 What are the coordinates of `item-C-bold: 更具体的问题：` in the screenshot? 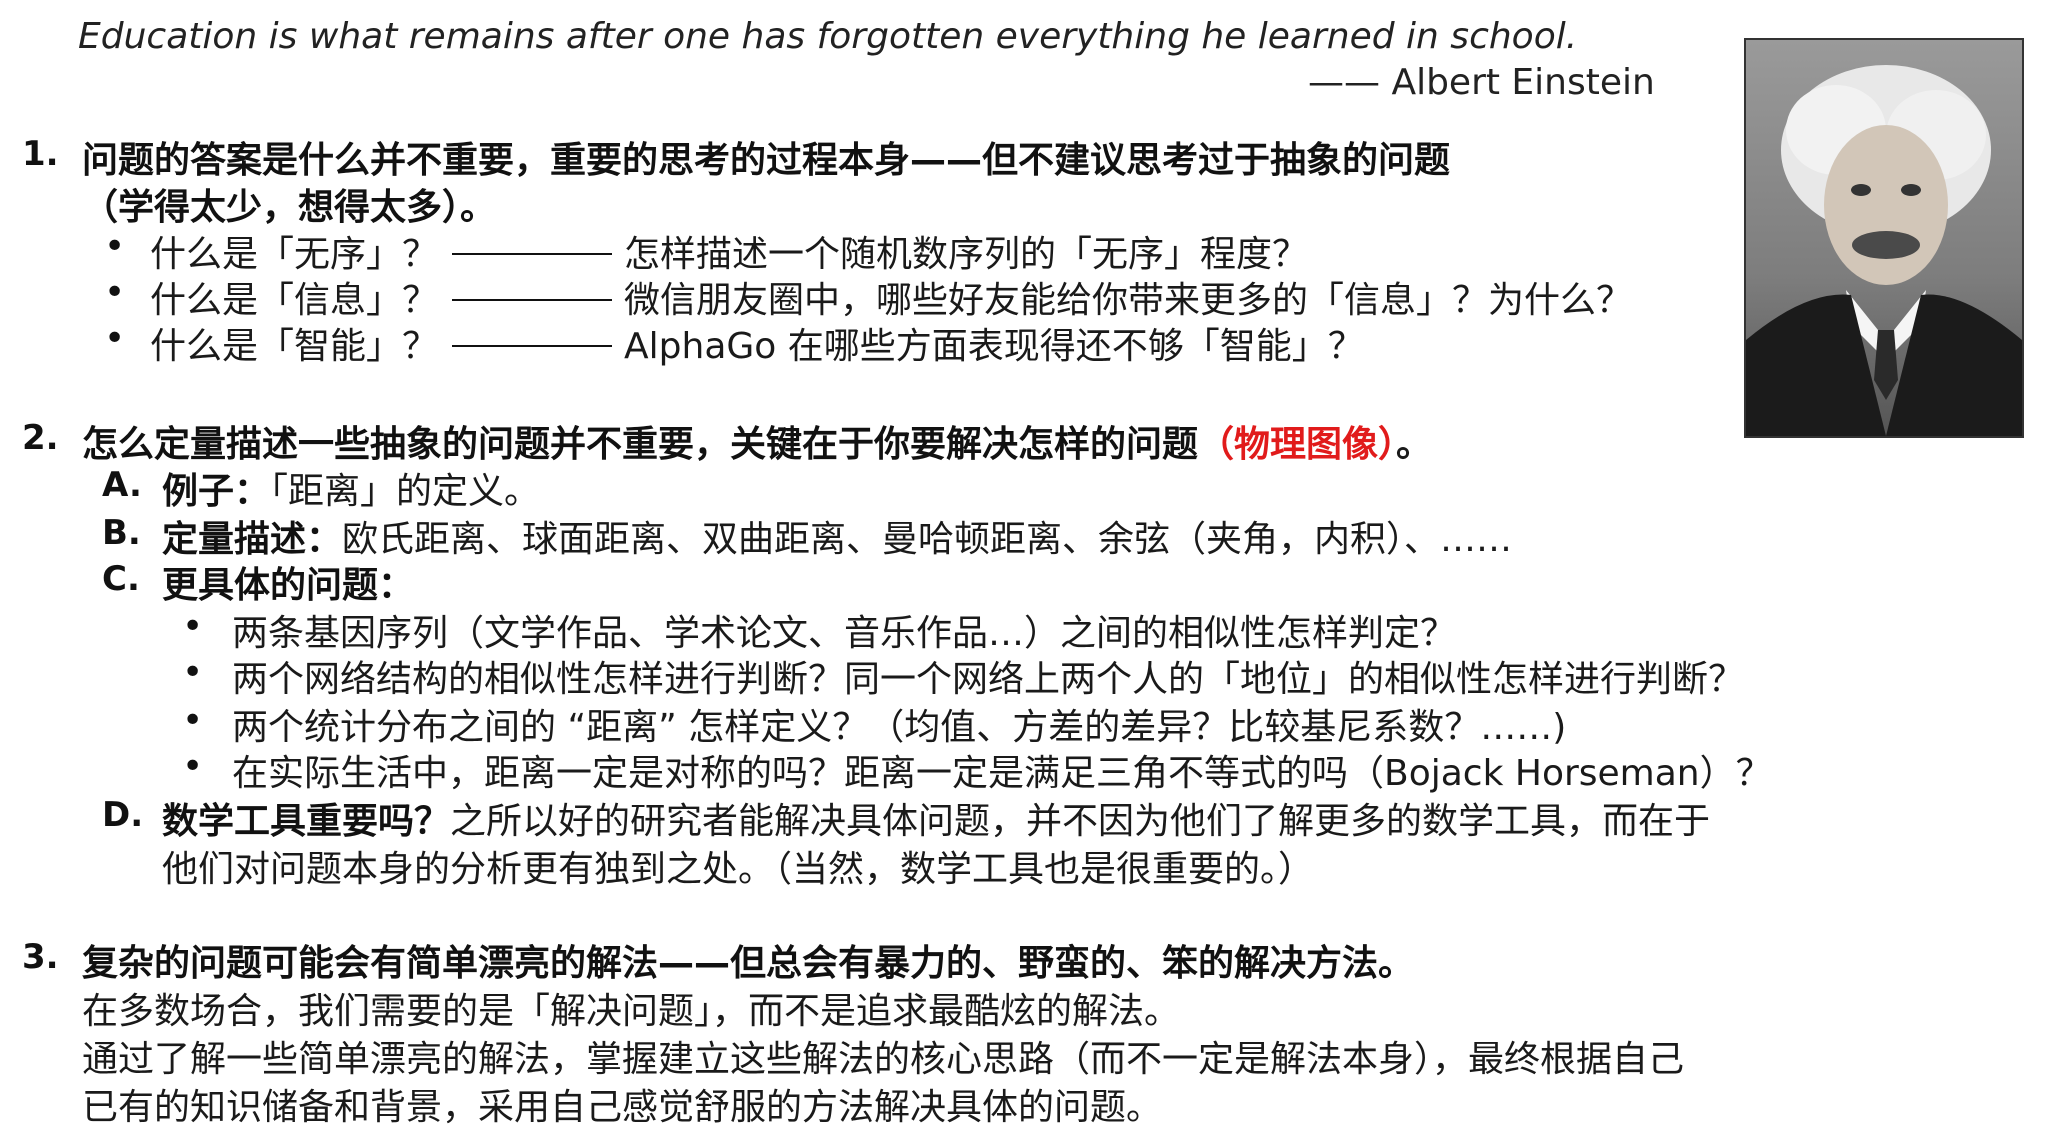 It's located at (288, 585).